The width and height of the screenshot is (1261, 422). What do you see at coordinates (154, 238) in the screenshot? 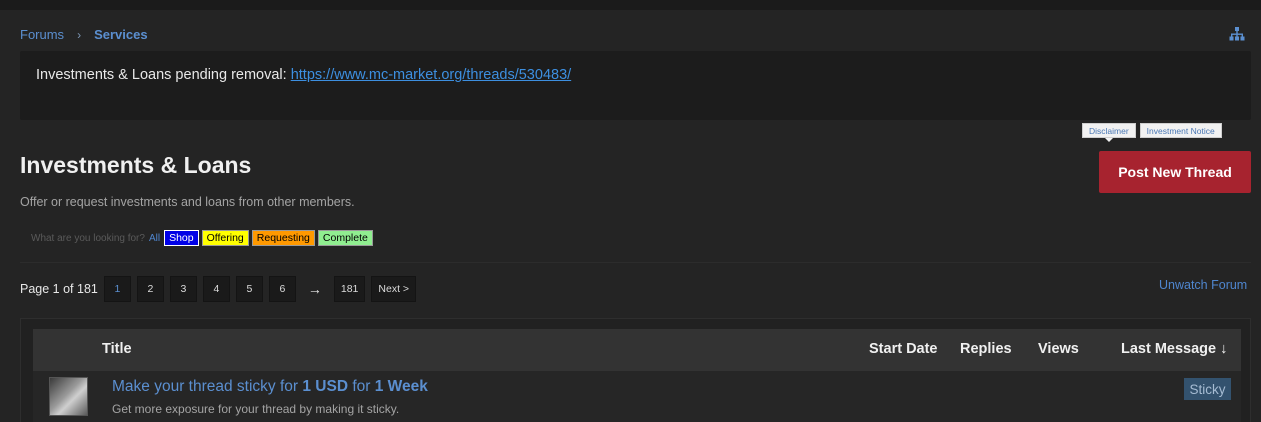
I see `filter-all: All` at bounding box center [154, 238].